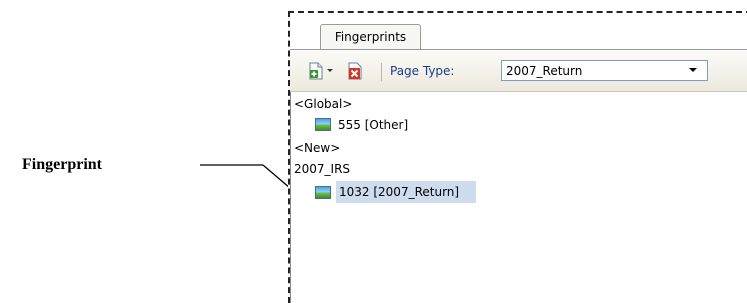 Image resolution: width=747 pixels, height=303 pixels. What do you see at coordinates (317, 148) in the screenshot?
I see `tree-group-new: <New>` at bounding box center [317, 148].